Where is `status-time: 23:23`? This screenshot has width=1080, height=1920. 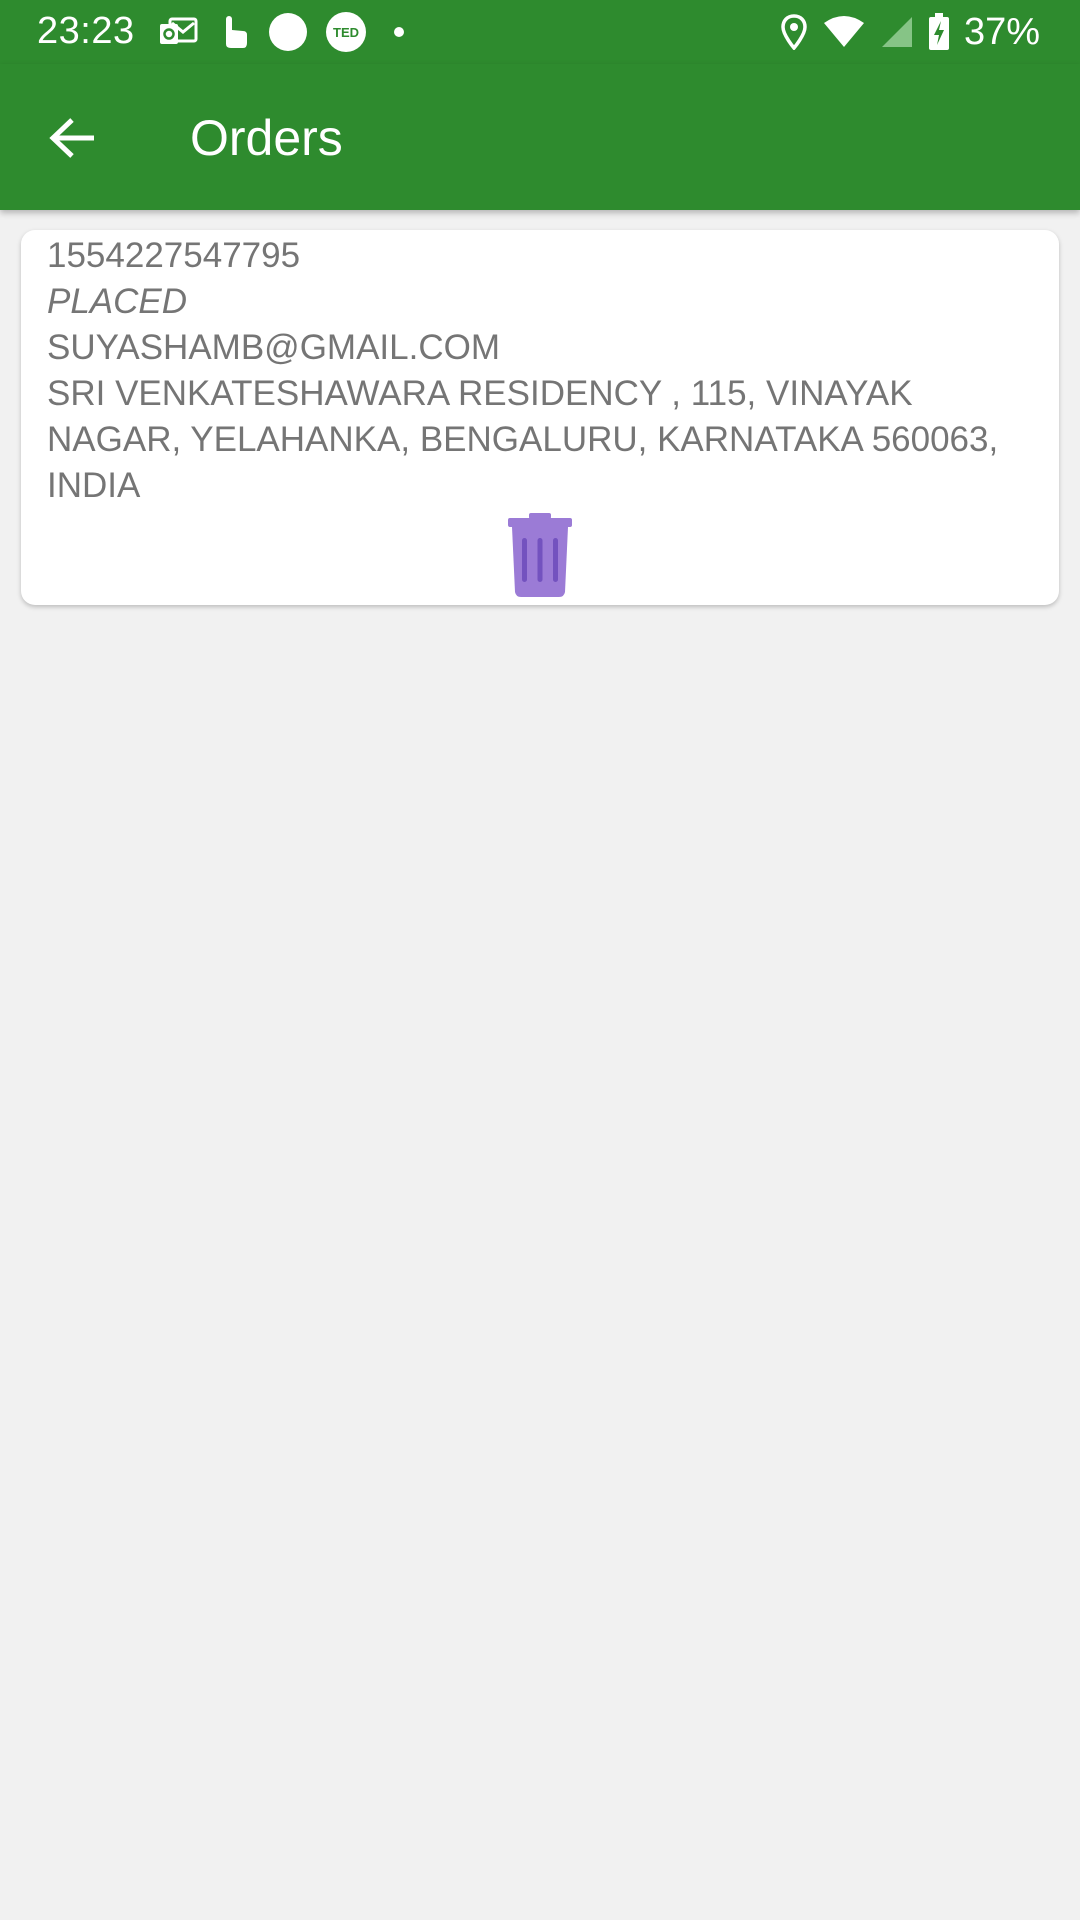
status-time: 23:23 is located at coordinates (86, 31).